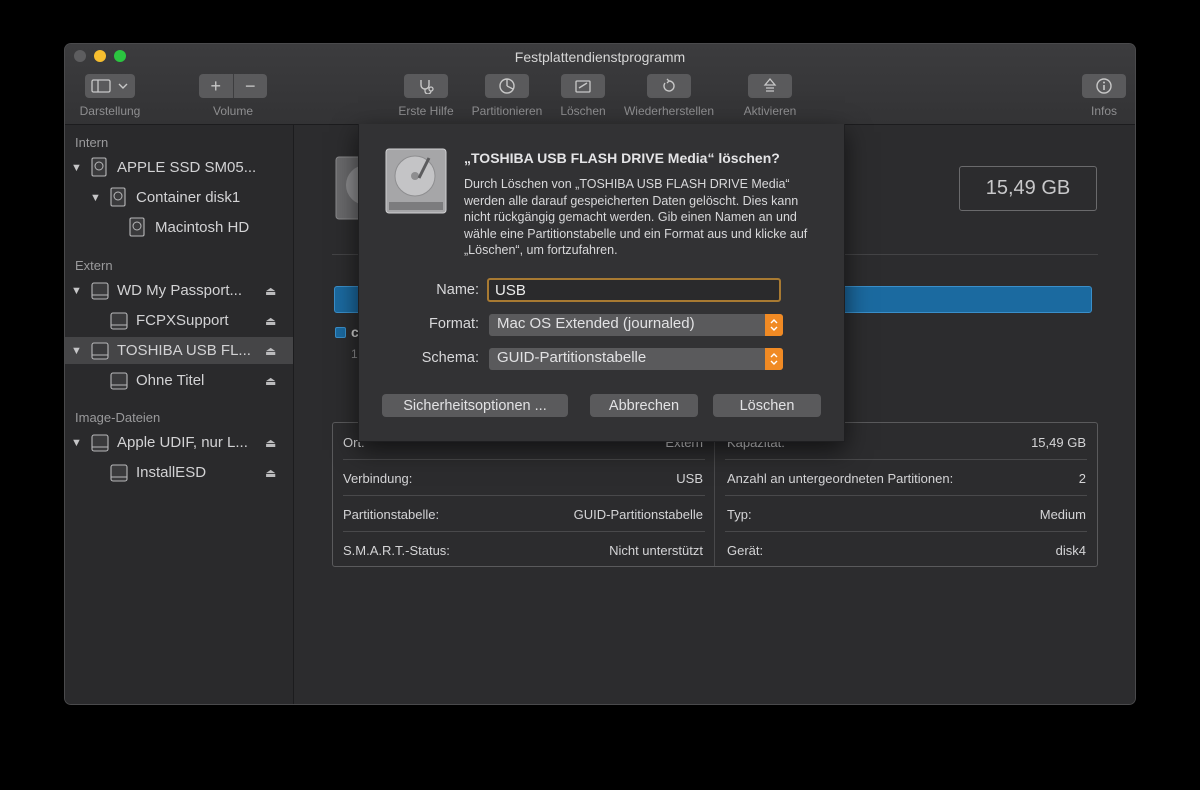 The image size is (1200, 790). I want to click on info-partition-table-label: Partitionstabelle:, so click(391, 514).